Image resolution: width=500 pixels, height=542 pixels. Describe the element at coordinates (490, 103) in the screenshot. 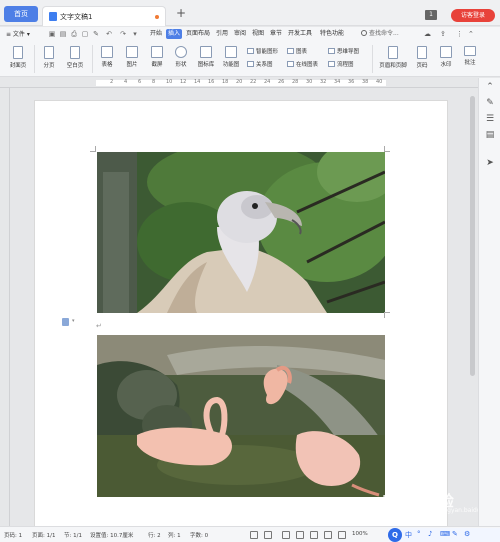

I see `style-pane-icon: ✎` at that location.